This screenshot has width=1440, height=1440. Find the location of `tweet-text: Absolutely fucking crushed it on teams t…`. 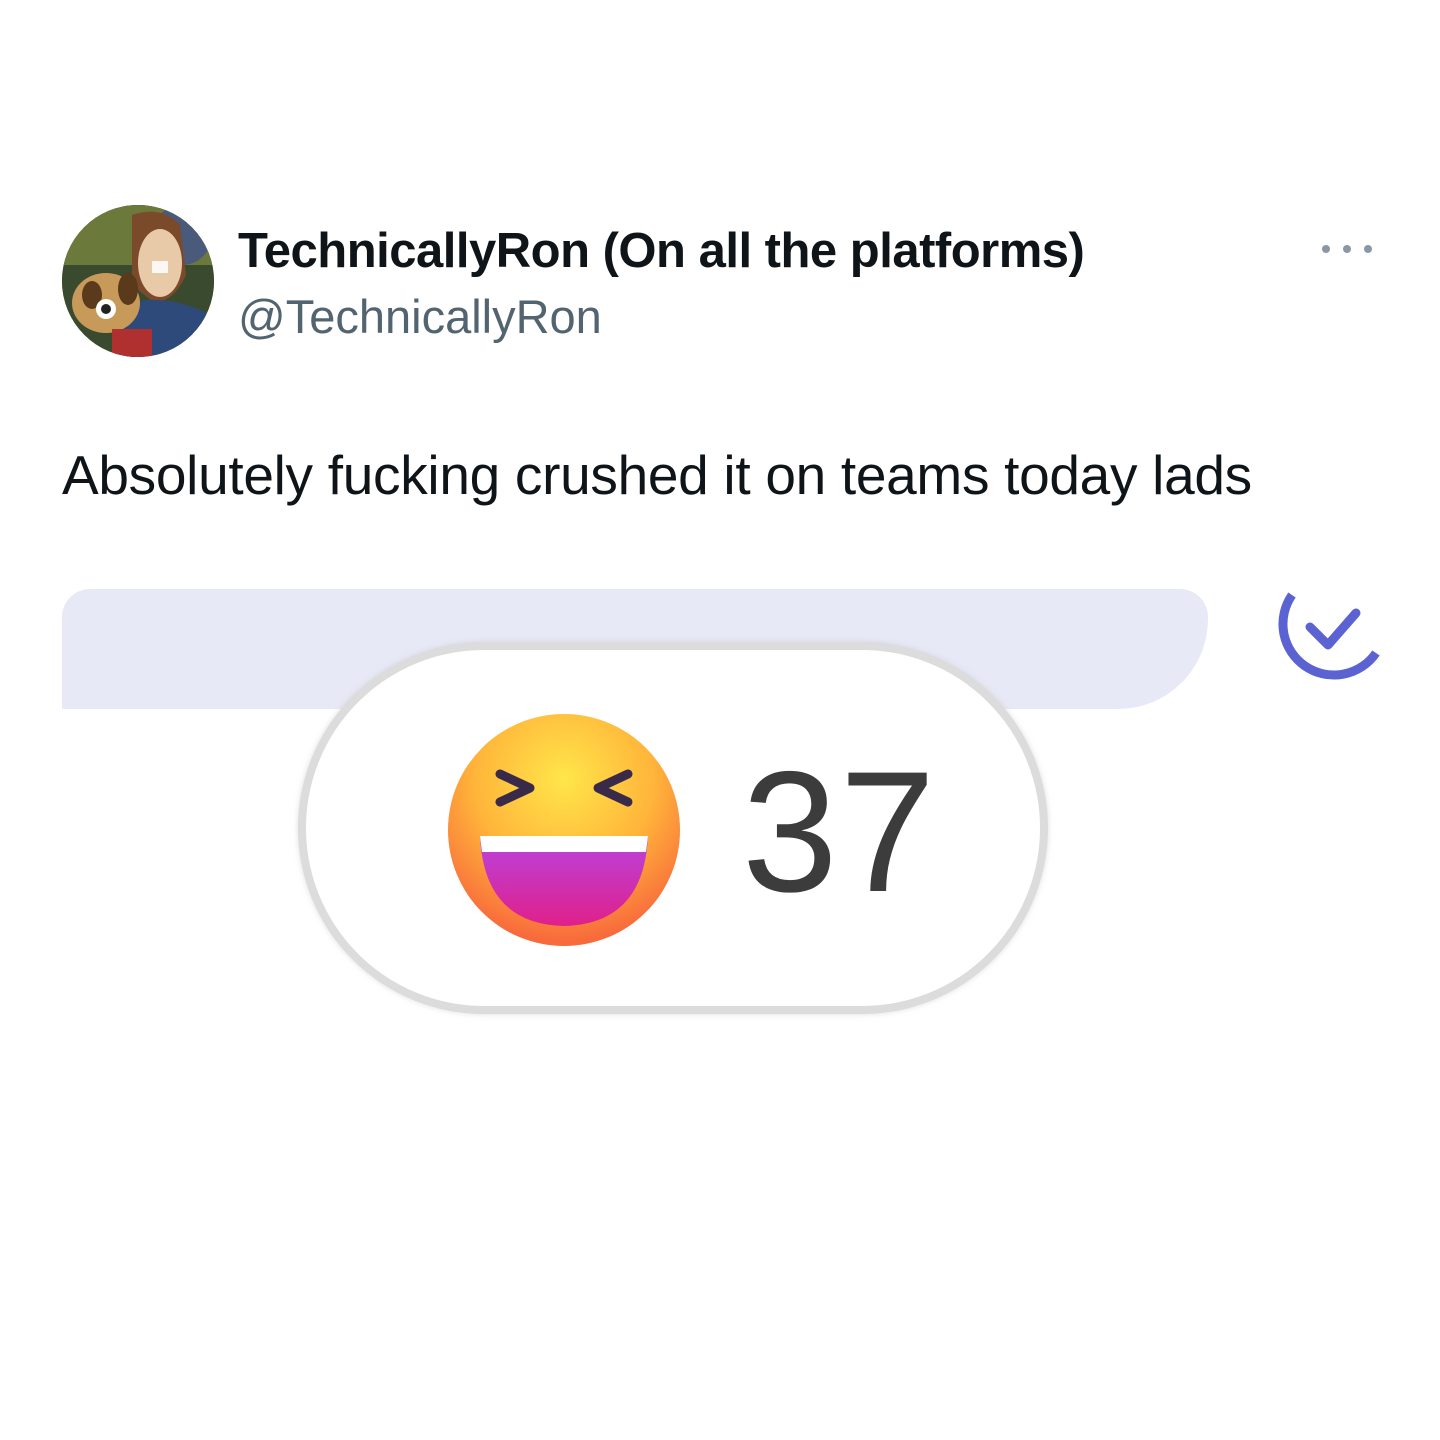

tweet-text: Absolutely fucking crushed it on teams t… is located at coordinates (657, 475).